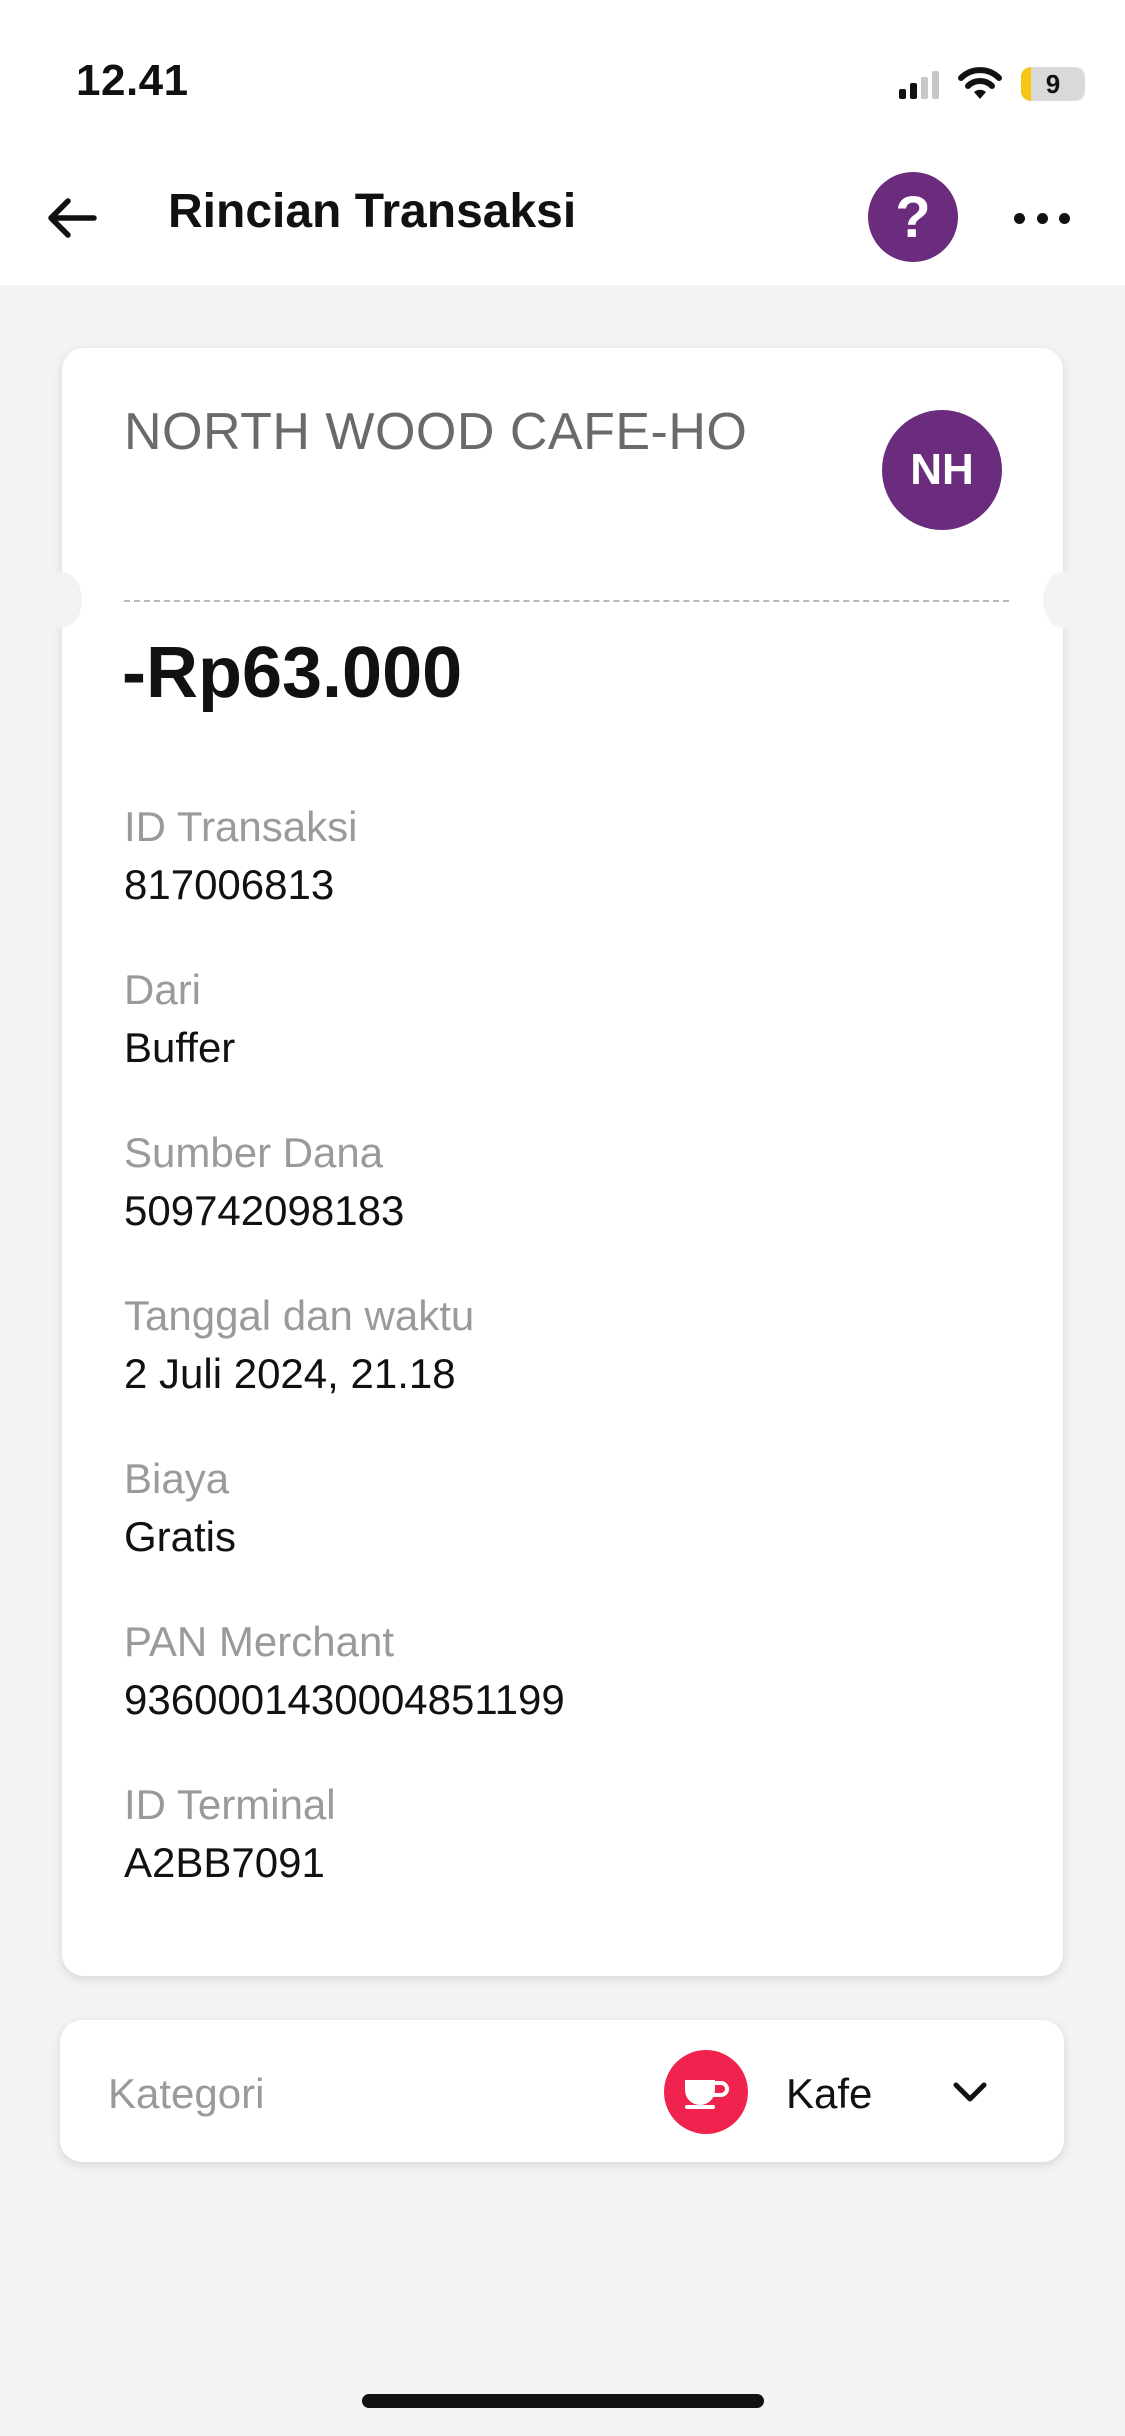 The height and width of the screenshot is (2436, 1125). What do you see at coordinates (980, 84) in the screenshot?
I see `wifi-icon` at bounding box center [980, 84].